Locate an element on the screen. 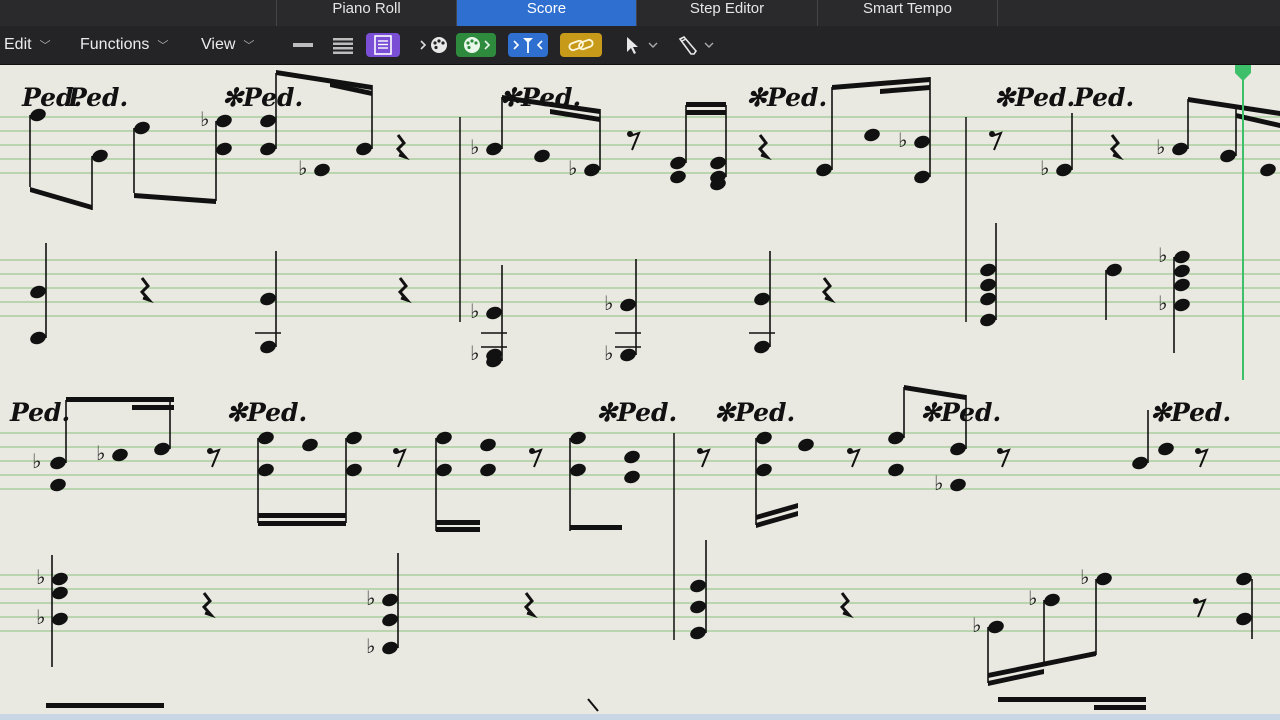 Image resolution: width=1280 pixels, height=720 pixels. tab-step-editor: Step Editor is located at coordinates (726, 13).